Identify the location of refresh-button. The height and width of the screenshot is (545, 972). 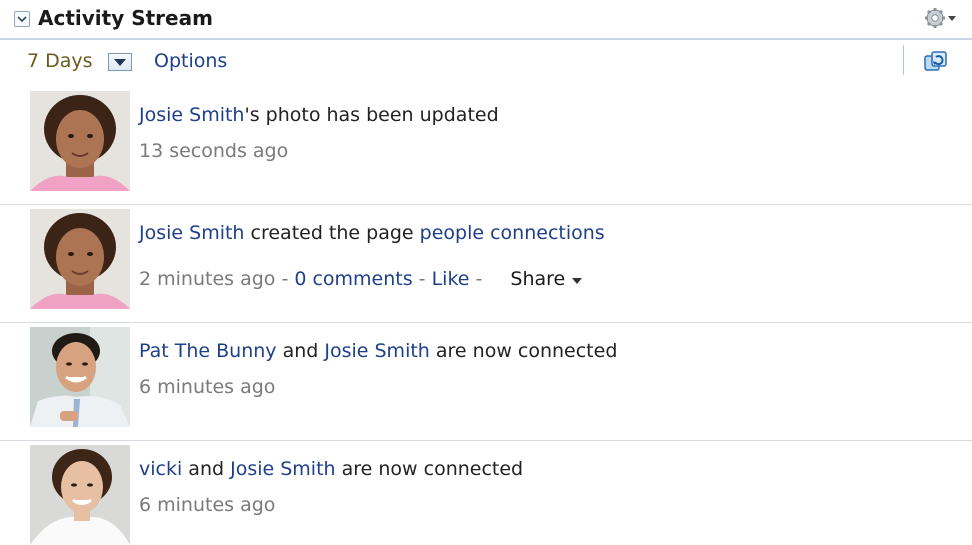
(936, 62).